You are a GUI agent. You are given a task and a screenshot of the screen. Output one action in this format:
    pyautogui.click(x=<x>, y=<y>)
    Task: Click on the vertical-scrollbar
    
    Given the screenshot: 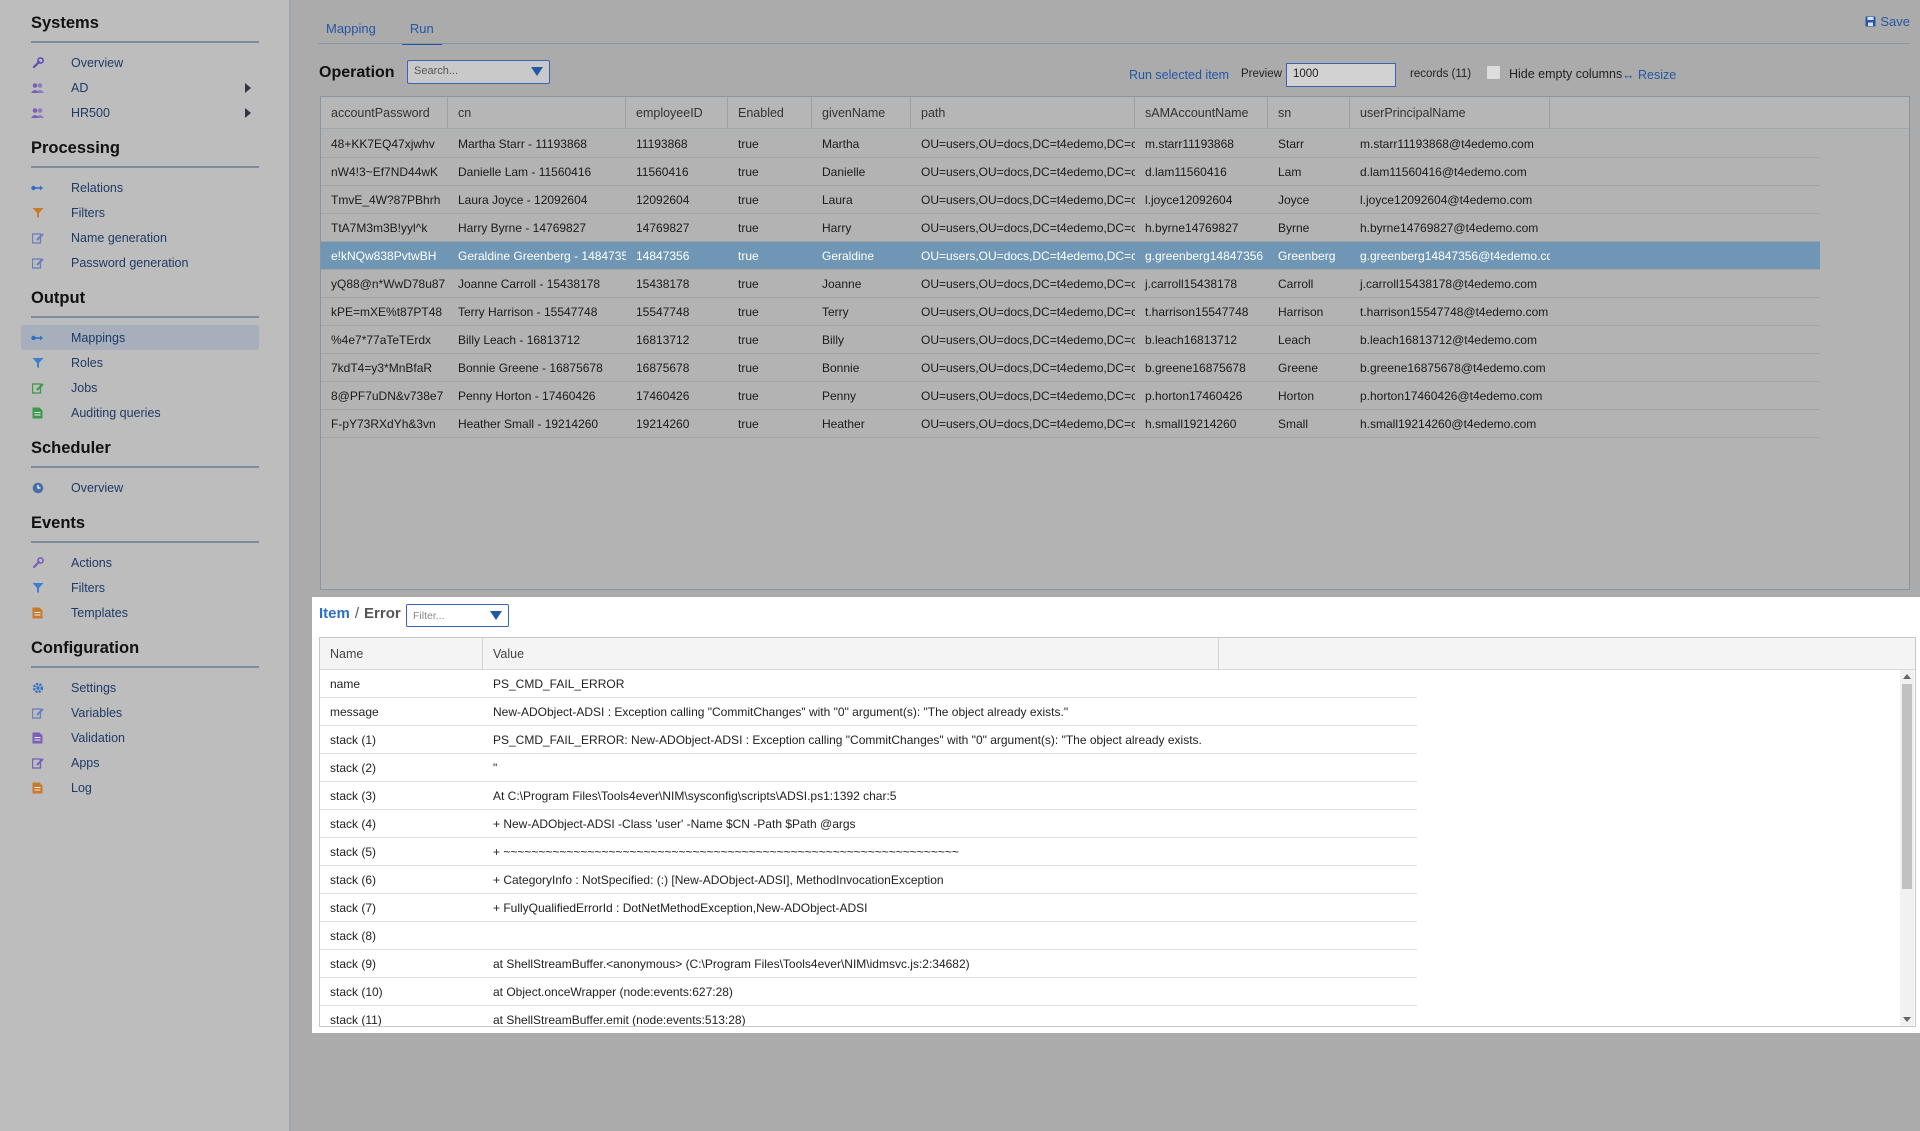 What is the action you would take?
    pyautogui.click(x=1907, y=848)
    